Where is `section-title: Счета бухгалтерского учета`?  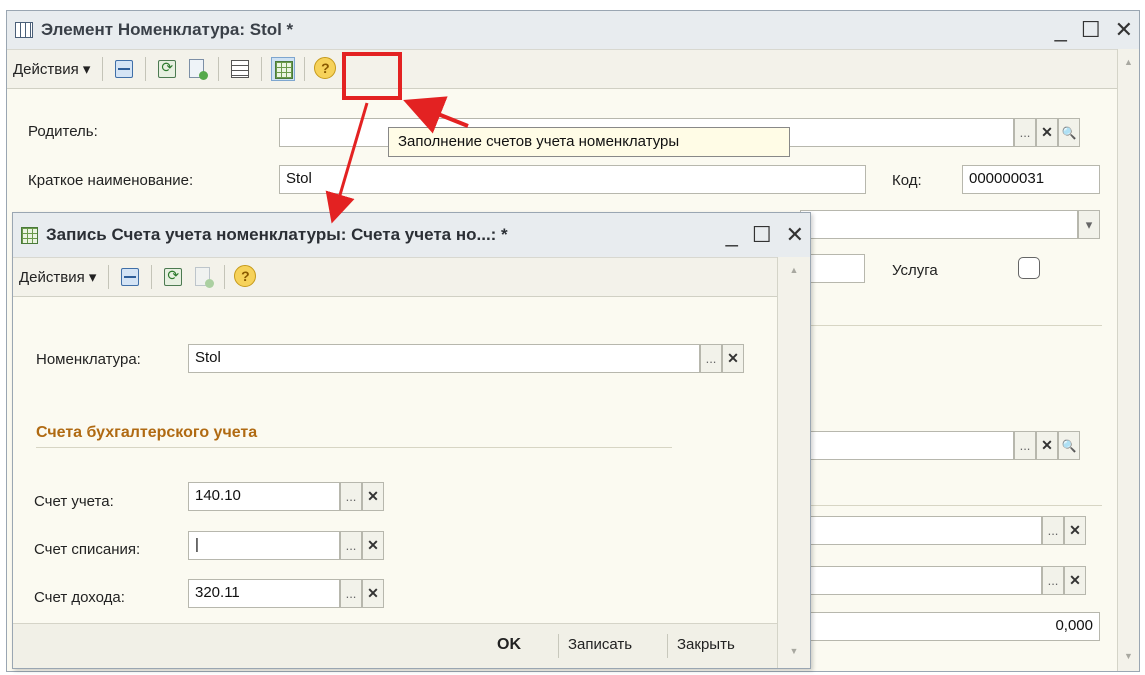 section-title: Счета бухгалтерского учета is located at coordinates (147, 432).